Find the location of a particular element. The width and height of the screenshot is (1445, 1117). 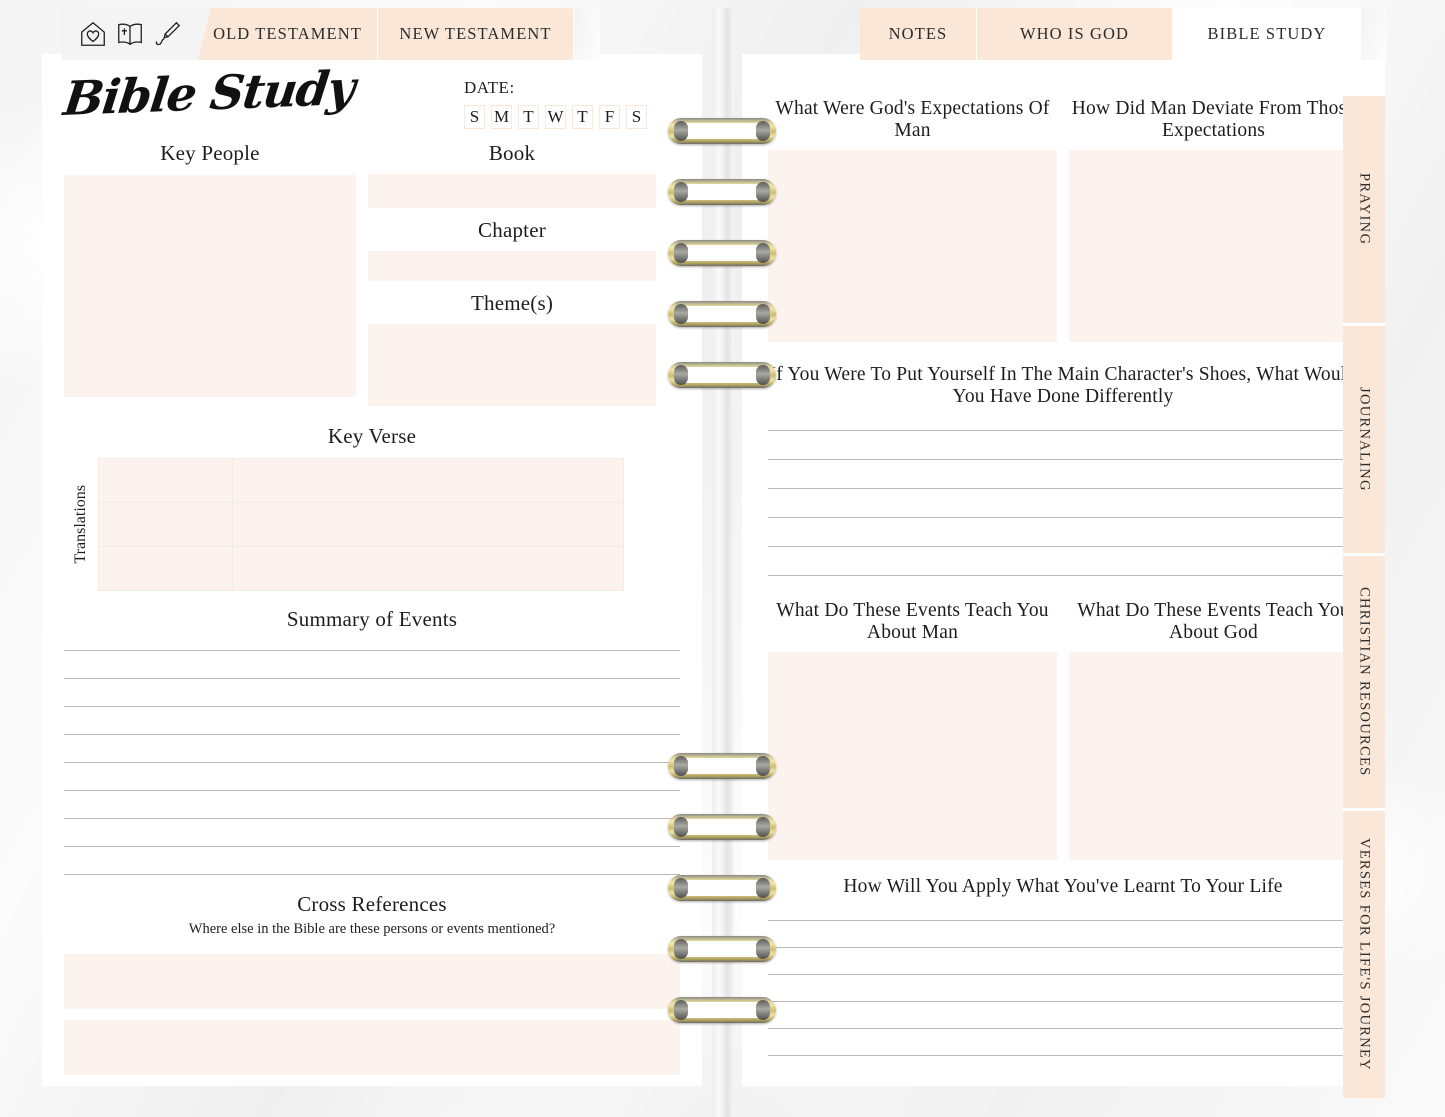

sidetab-praying: PRAYING is located at coordinates (1364, 211).